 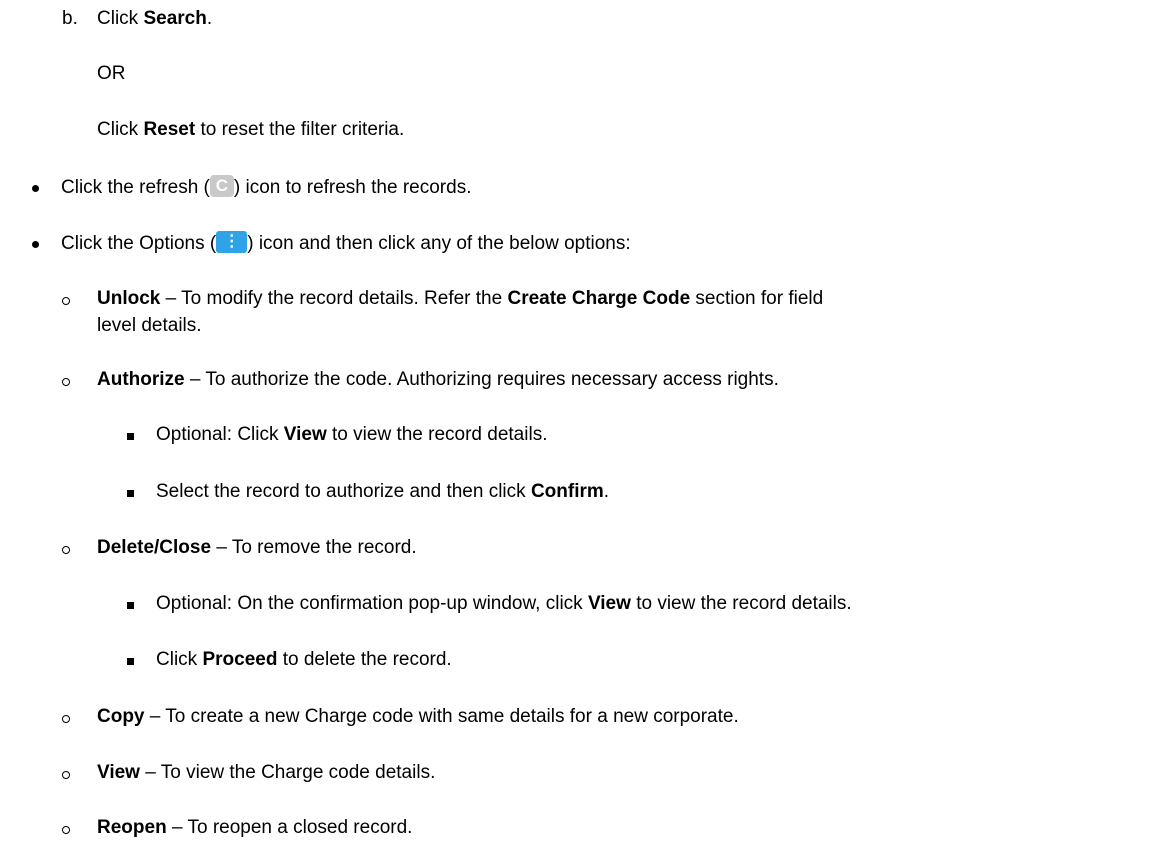 I want to click on or-text: OR, so click(x=111, y=73).